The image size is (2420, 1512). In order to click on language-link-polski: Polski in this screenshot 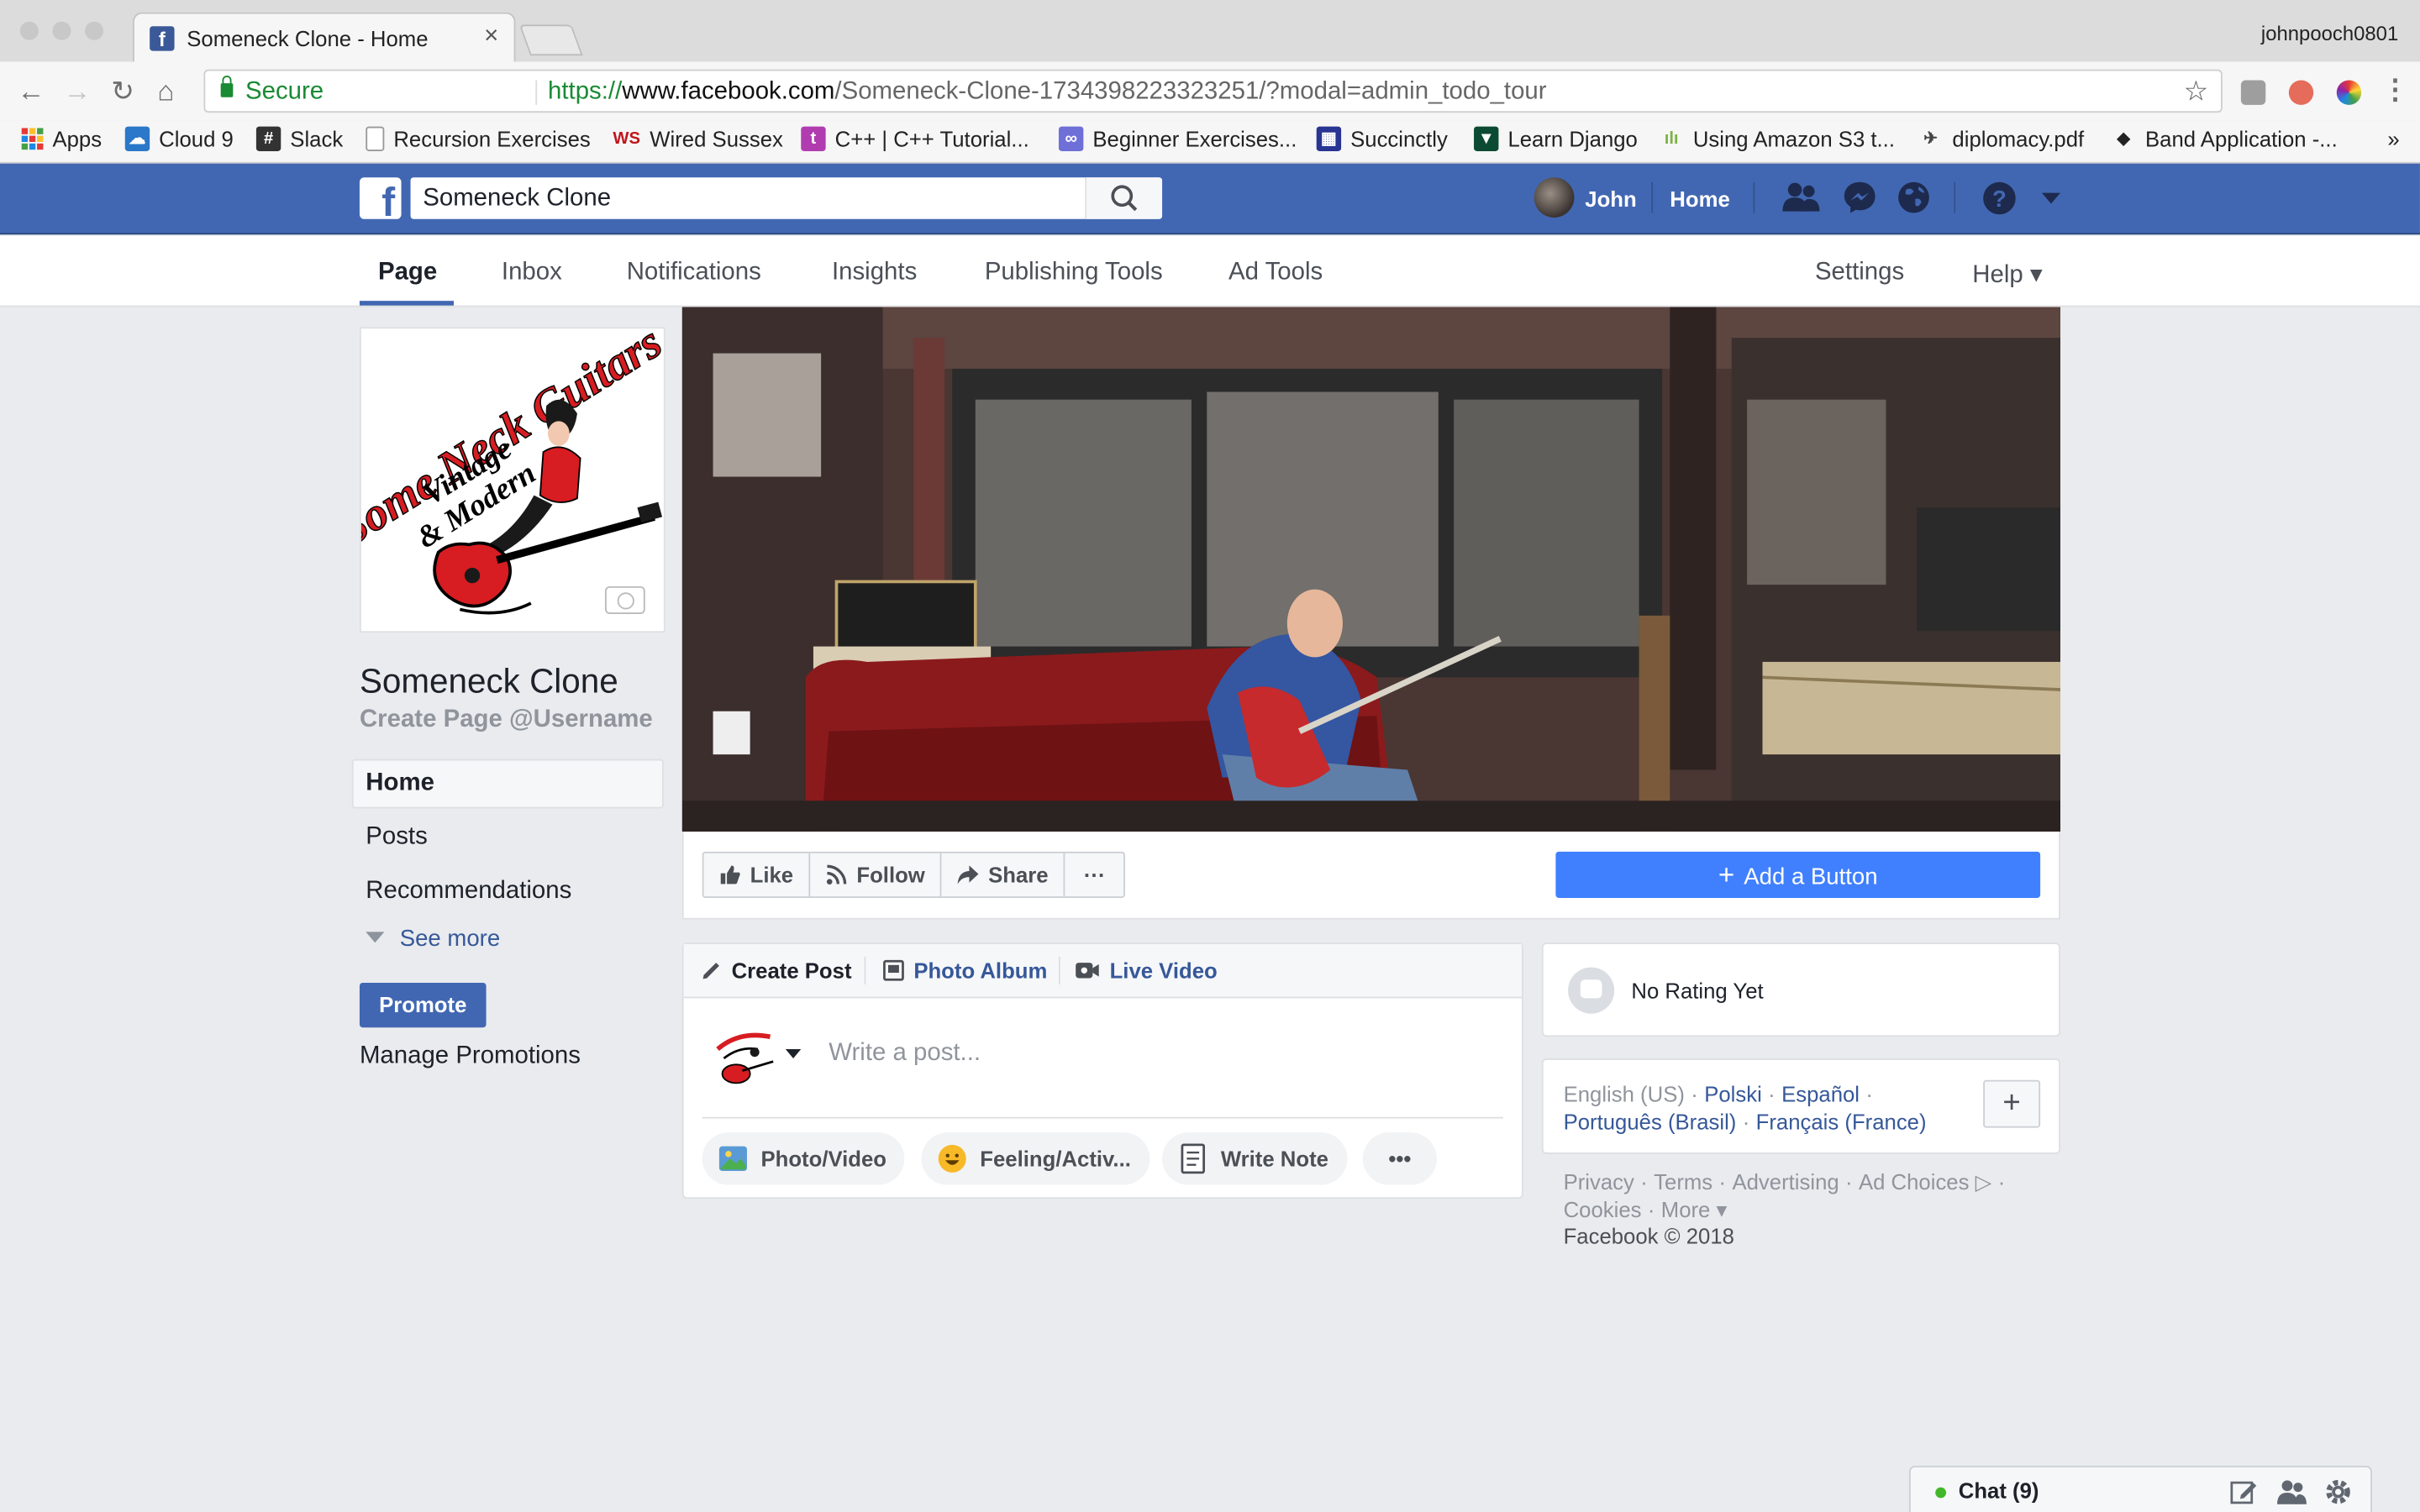, I will do `click(1733, 1094)`.